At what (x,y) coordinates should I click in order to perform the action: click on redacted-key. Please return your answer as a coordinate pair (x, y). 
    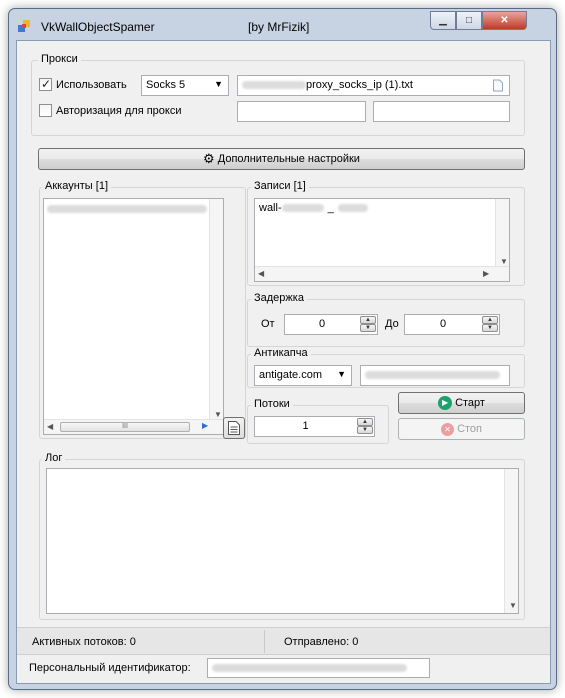
    Looking at the image, I should click on (432, 375).